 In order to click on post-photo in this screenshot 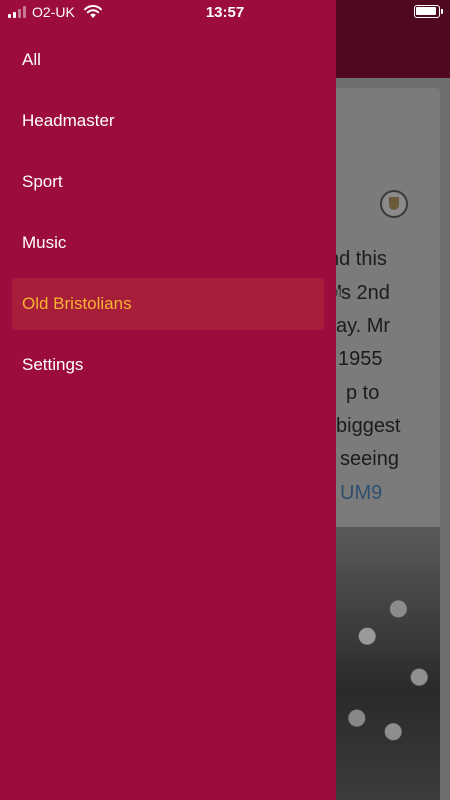, I will do `click(388, 663)`.